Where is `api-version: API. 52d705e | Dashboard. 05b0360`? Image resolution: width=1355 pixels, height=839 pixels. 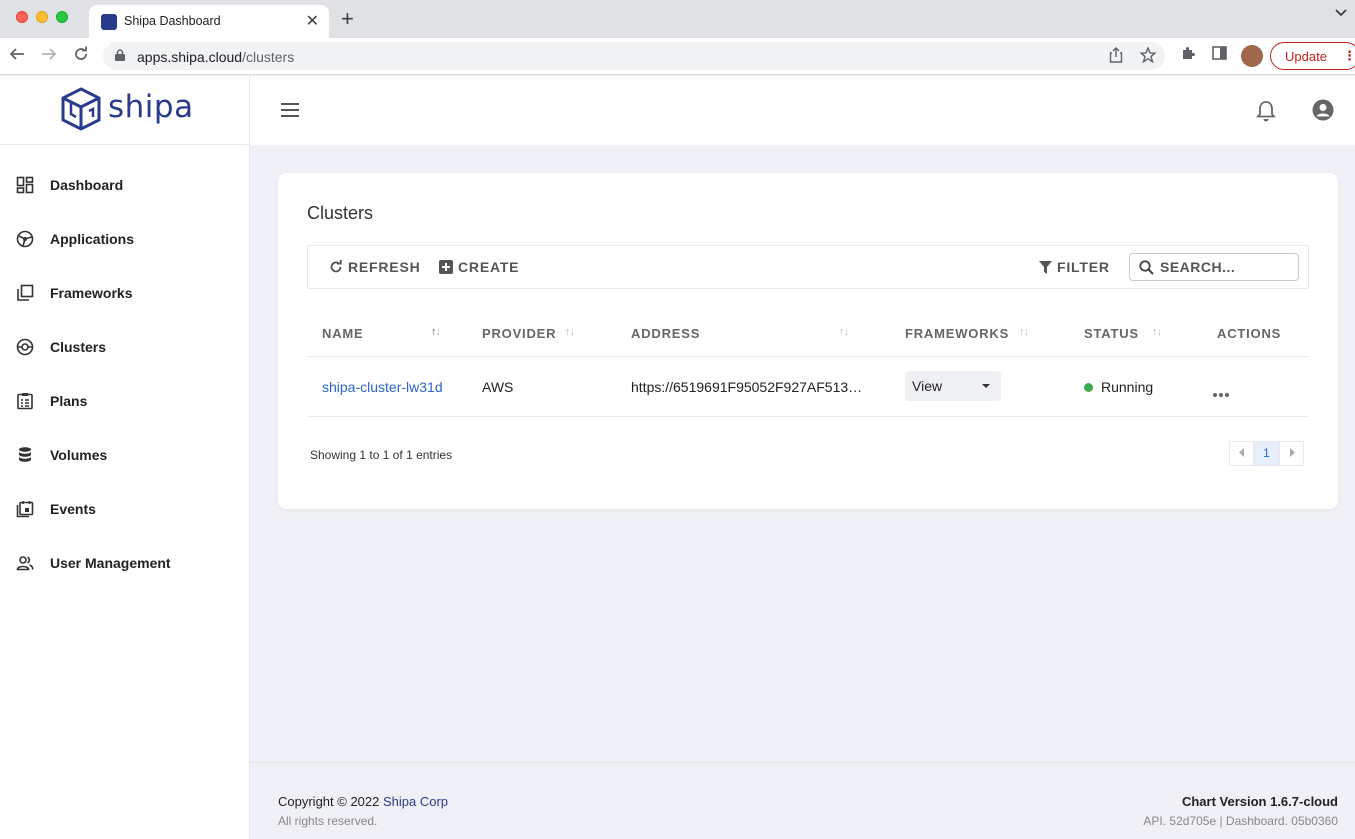
api-version: API. 52d705e | Dashboard. 05b0360 is located at coordinates (1240, 821).